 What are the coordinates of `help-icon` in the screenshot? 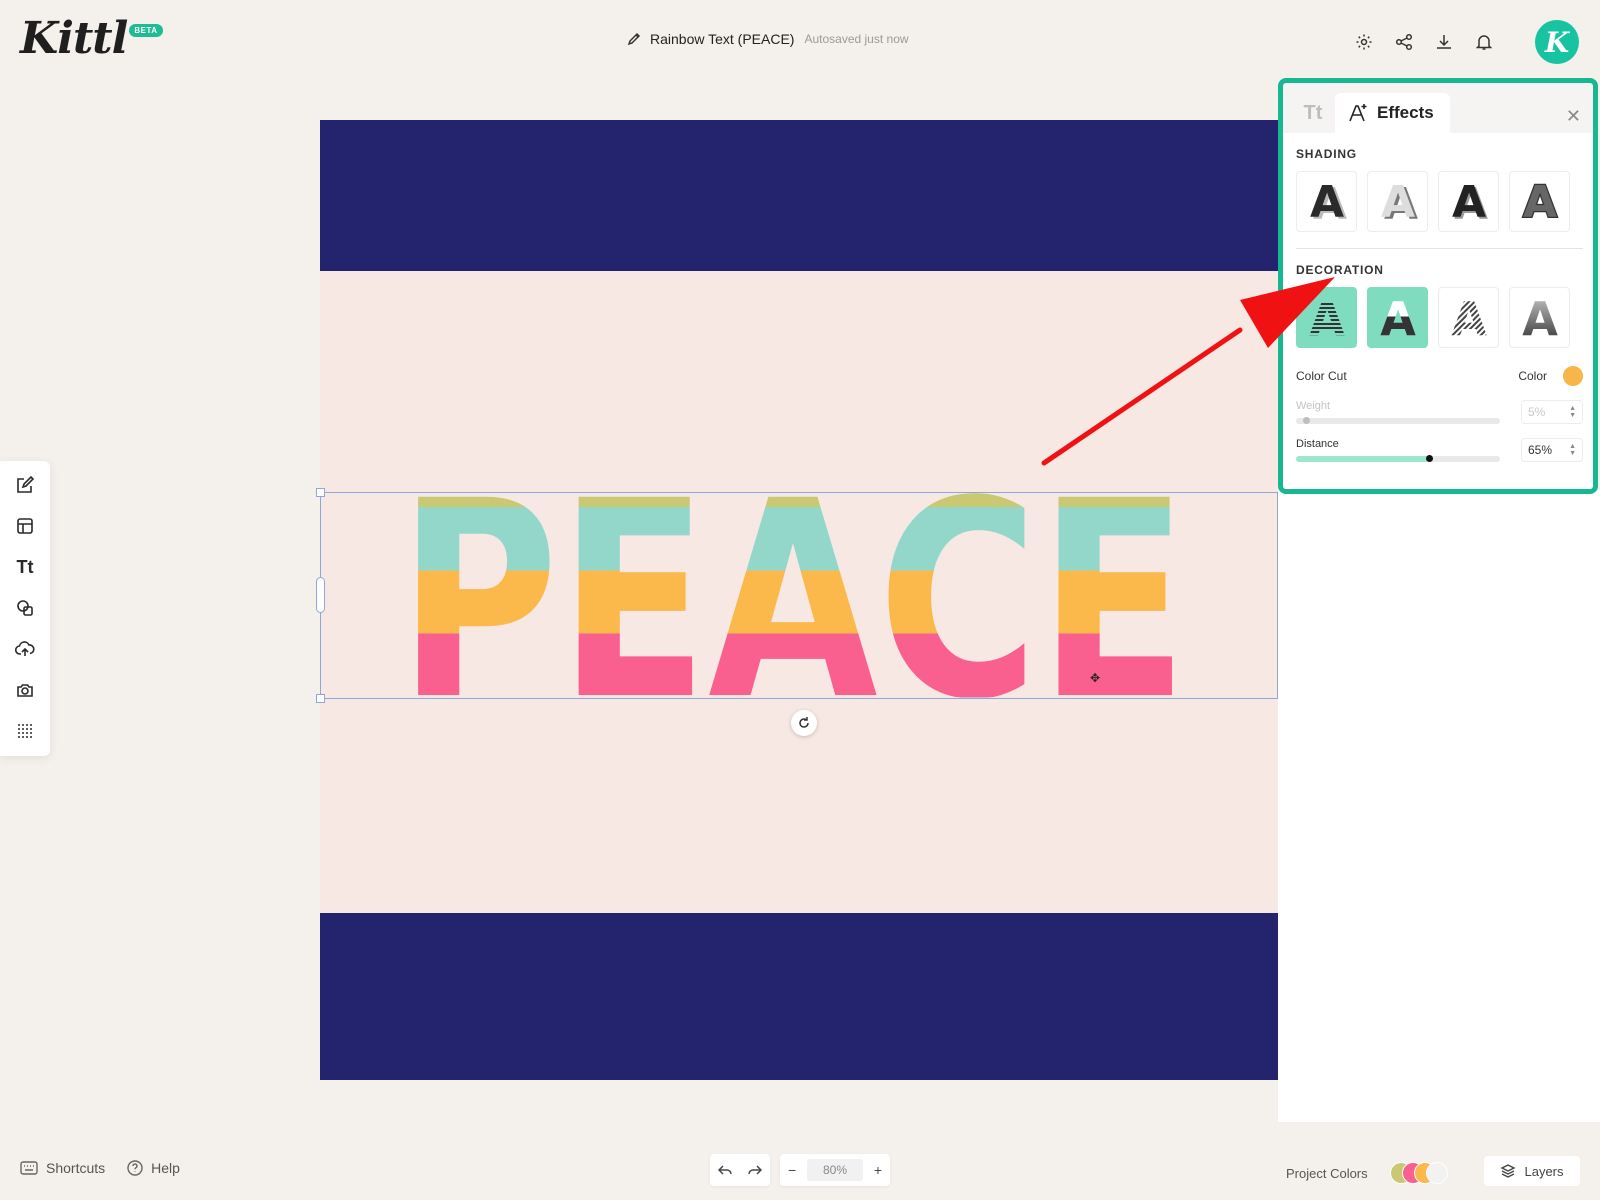 It's located at (135, 1168).